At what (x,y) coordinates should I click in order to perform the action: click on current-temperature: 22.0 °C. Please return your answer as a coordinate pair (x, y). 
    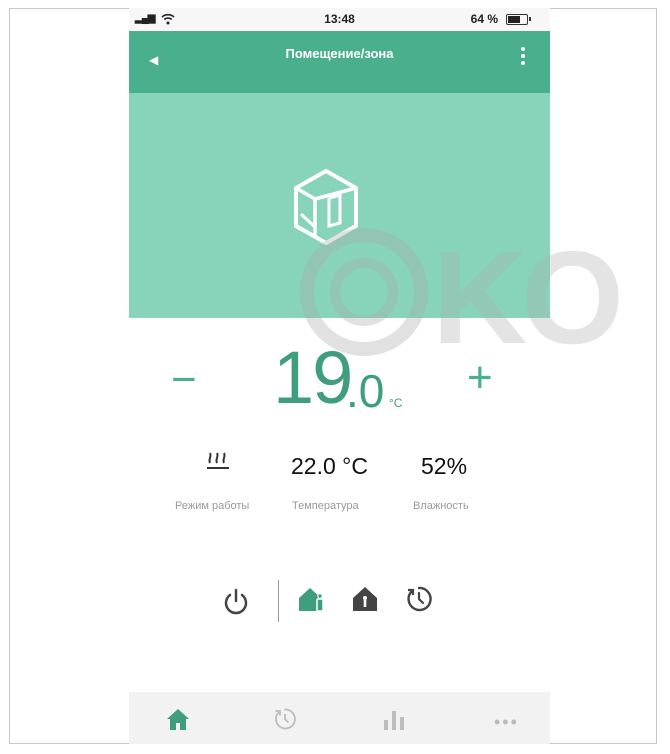
    Looking at the image, I should click on (329, 466).